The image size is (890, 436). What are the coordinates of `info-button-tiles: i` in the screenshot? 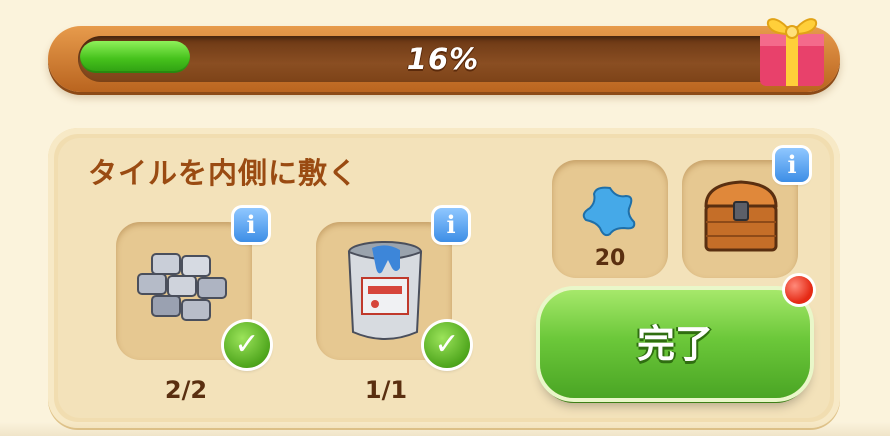 It's located at (251, 225).